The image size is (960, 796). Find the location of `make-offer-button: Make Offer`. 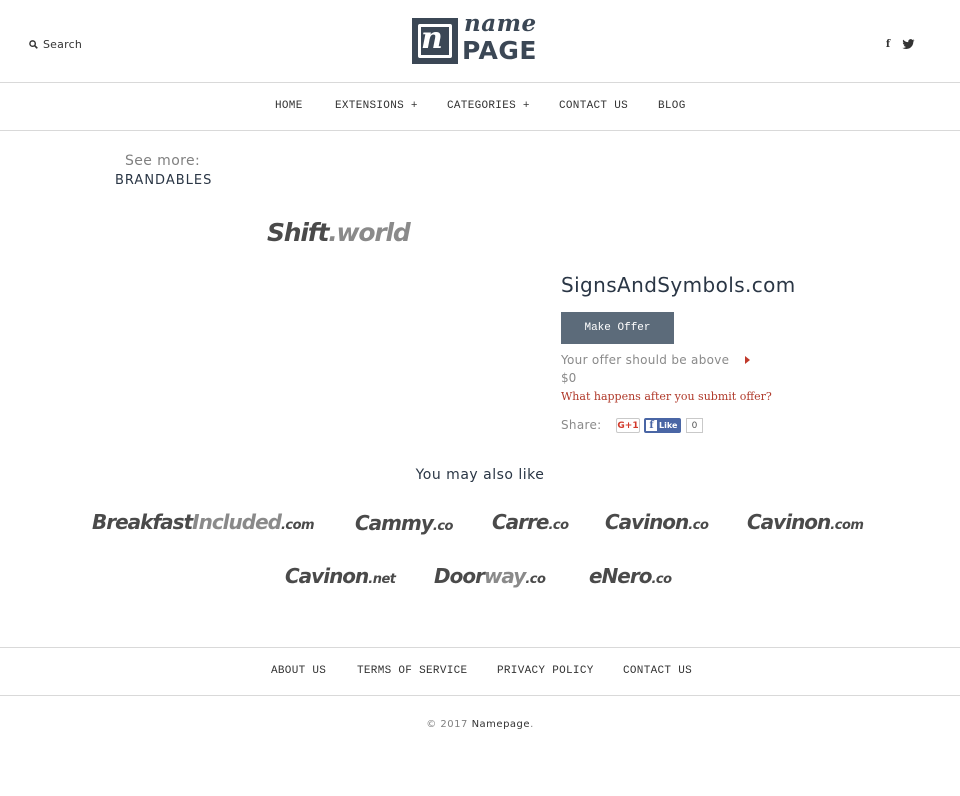

make-offer-button: Make Offer is located at coordinates (617, 328).